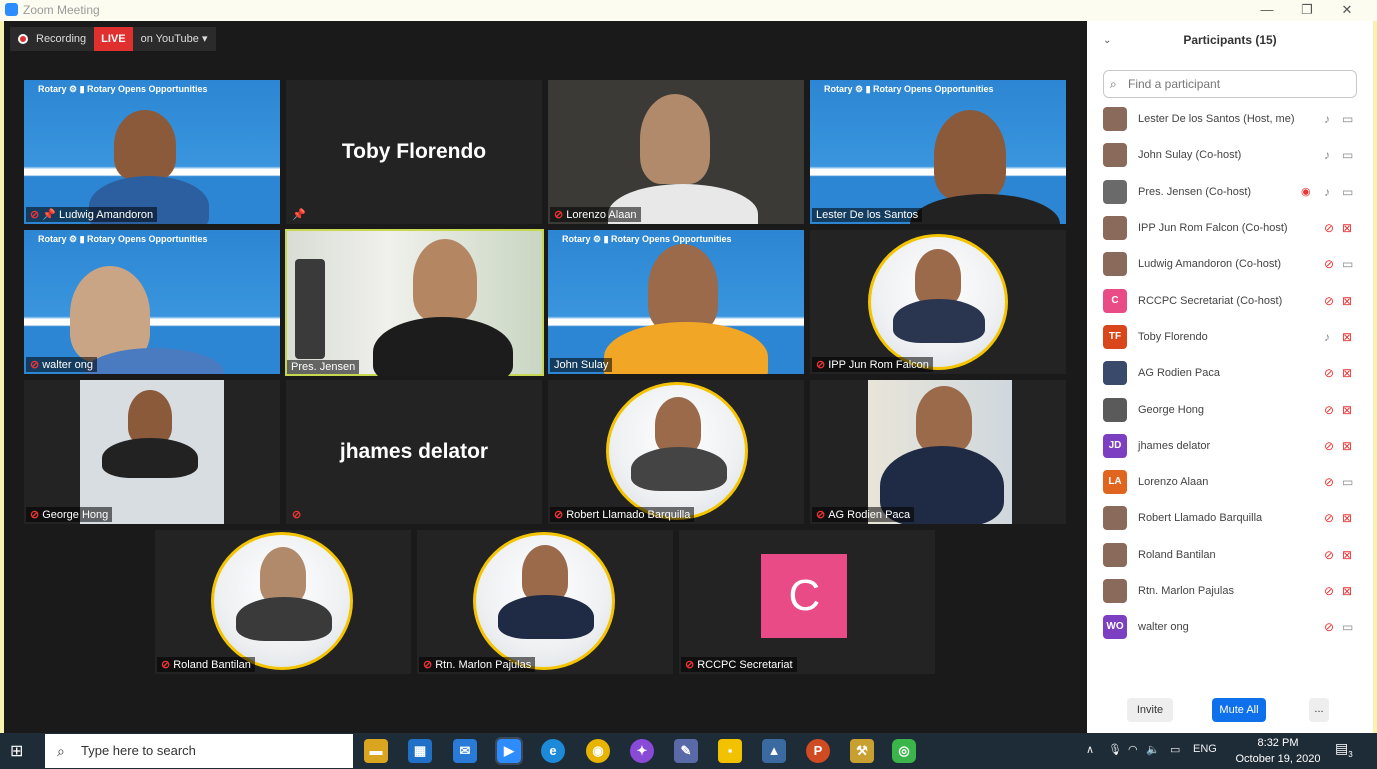  Describe the element at coordinates (1115, 749) in the screenshot. I see `microphone-icon: 🎙` at that location.